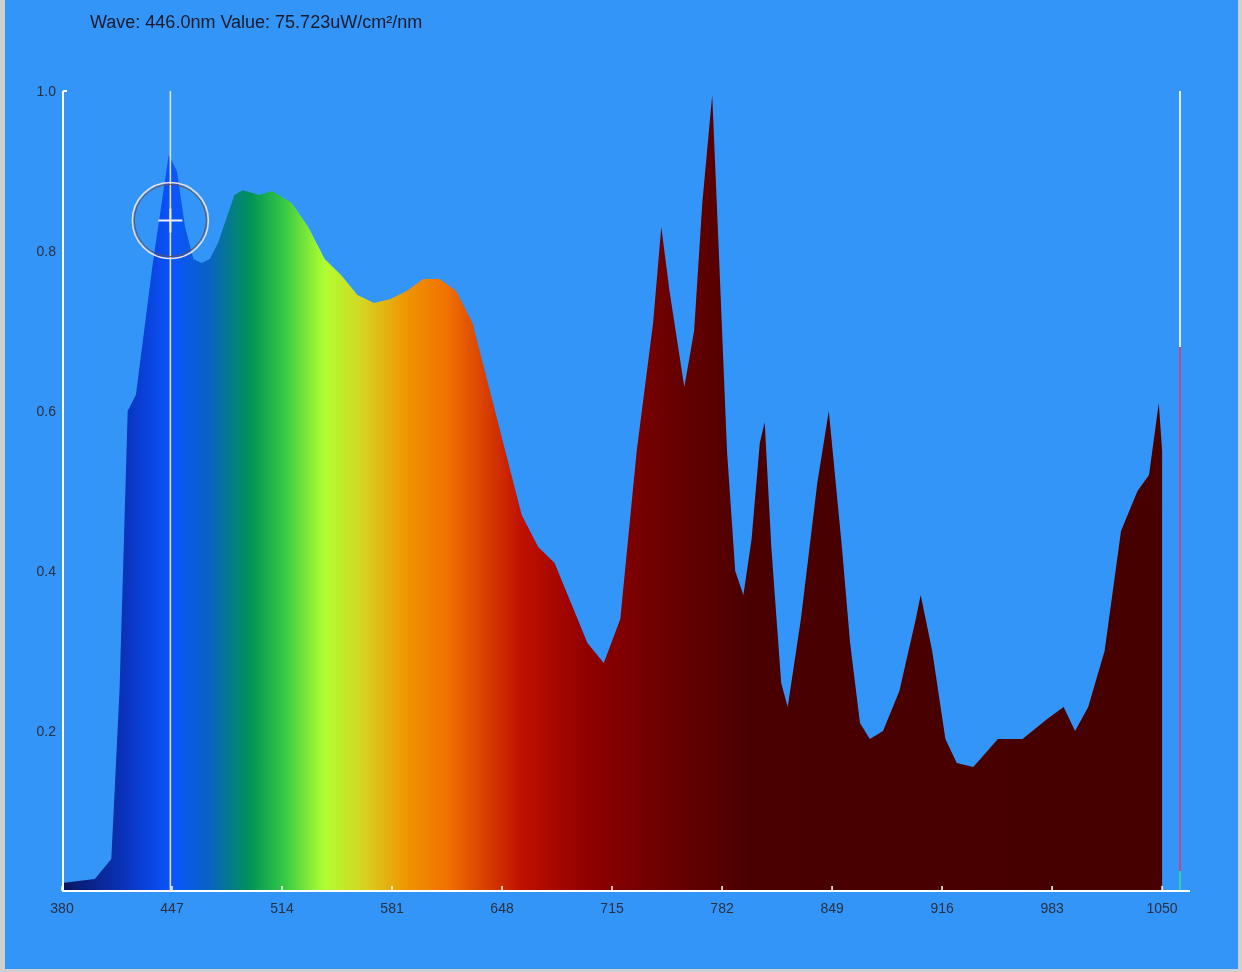 This screenshot has width=1242, height=972. I want to click on x-tick-label: 715, so click(612, 908).